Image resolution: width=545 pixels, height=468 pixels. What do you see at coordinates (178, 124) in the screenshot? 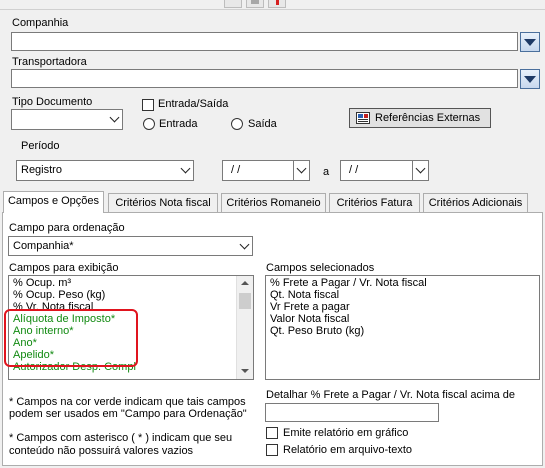
I see `entrada-radio-label: Entrada` at bounding box center [178, 124].